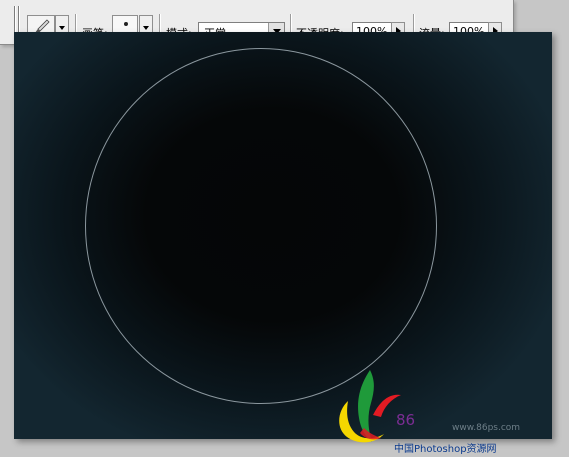 The height and width of the screenshot is (457, 569). What do you see at coordinates (486, 428) in the screenshot?
I see `site-url: www.86ps.com` at bounding box center [486, 428].